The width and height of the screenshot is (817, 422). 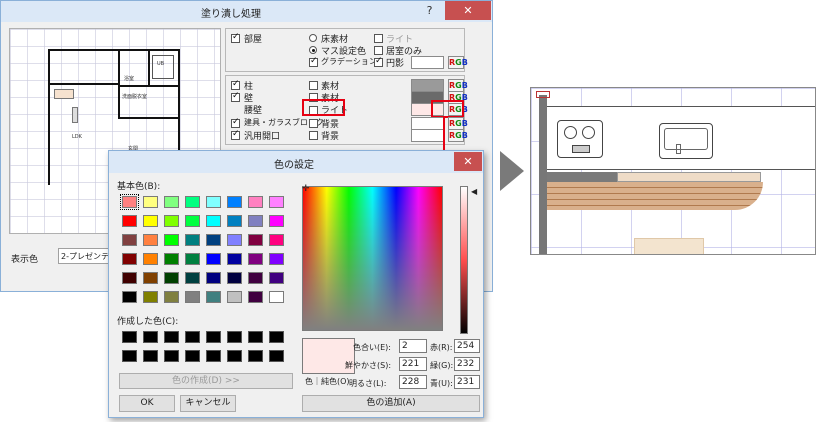 What do you see at coordinates (148, 118) in the screenshot?
I see `plan-wall` at bounding box center [148, 118].